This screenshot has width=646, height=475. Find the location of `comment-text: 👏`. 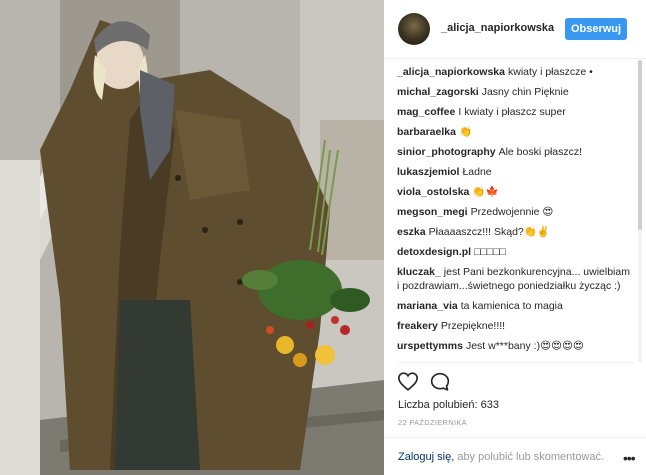

comment-text: 👏 is located at coordinates (465, 132).